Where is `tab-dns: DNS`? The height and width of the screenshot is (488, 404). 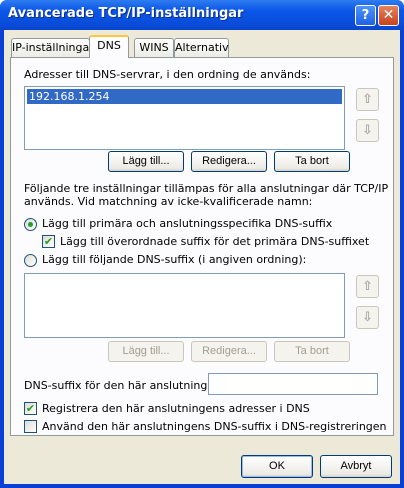
tab-dns: DNS is located at coordinates (109, 46).